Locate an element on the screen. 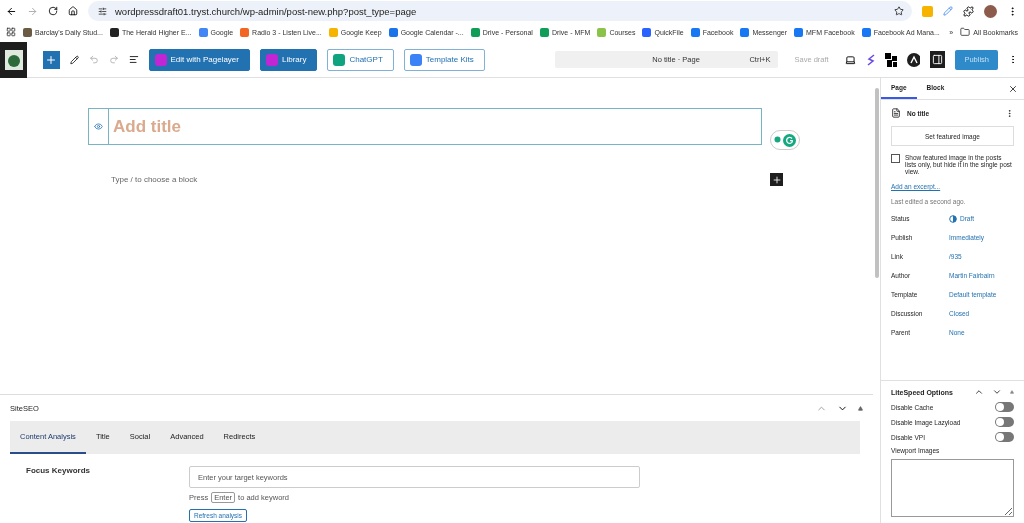  toolbar-button: Library is located at coordinates (289, 59).